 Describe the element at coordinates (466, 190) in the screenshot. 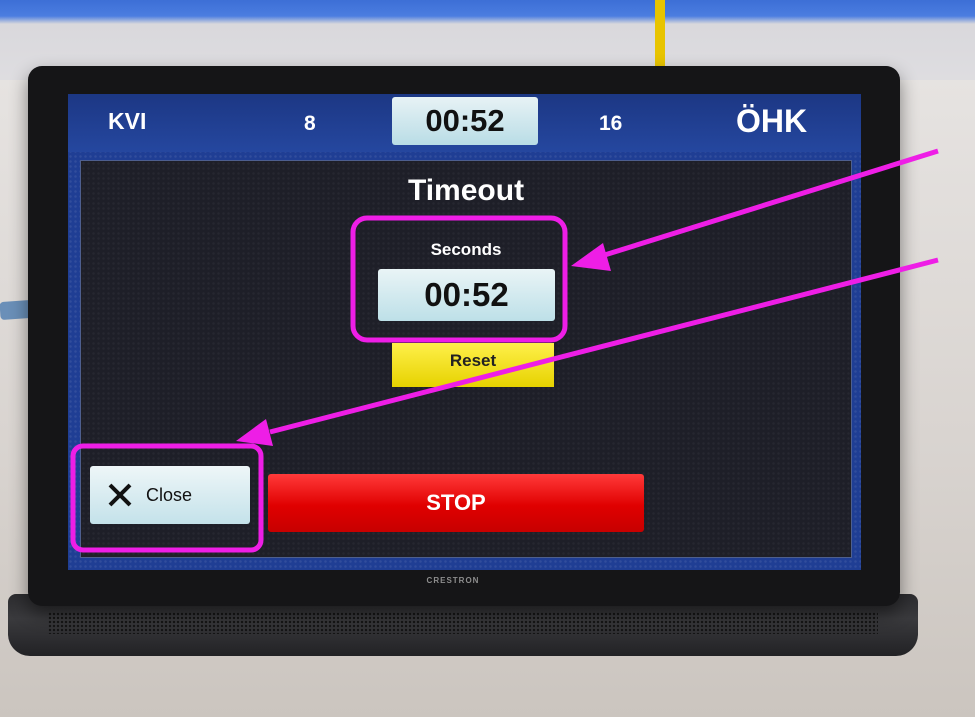

I see `timeout-title: Timeout` at that location.